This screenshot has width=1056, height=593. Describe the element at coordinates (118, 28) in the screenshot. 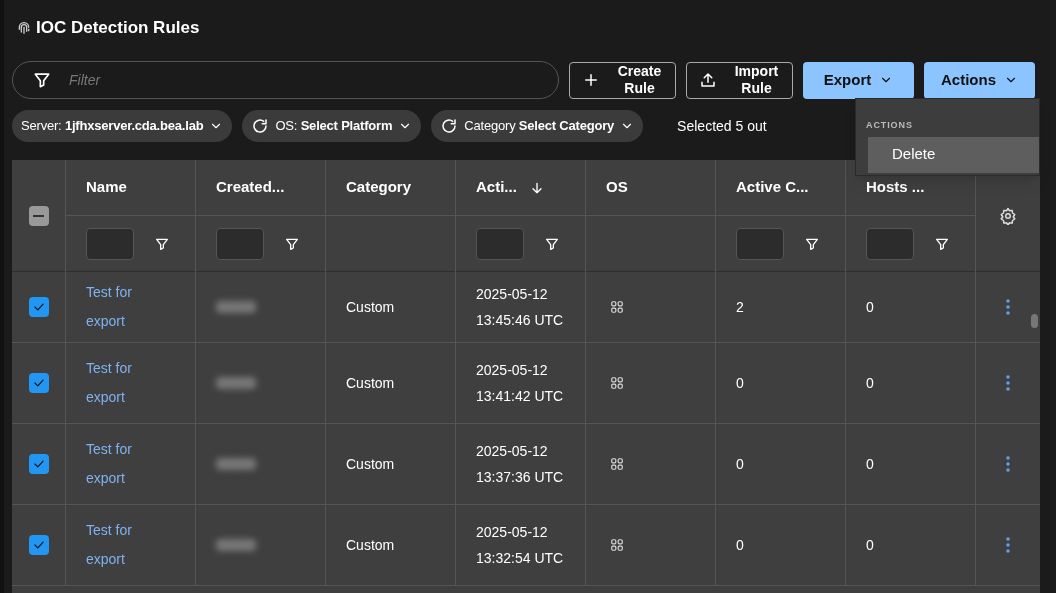

I see `page-title: IOC Detection Rules` at that location.